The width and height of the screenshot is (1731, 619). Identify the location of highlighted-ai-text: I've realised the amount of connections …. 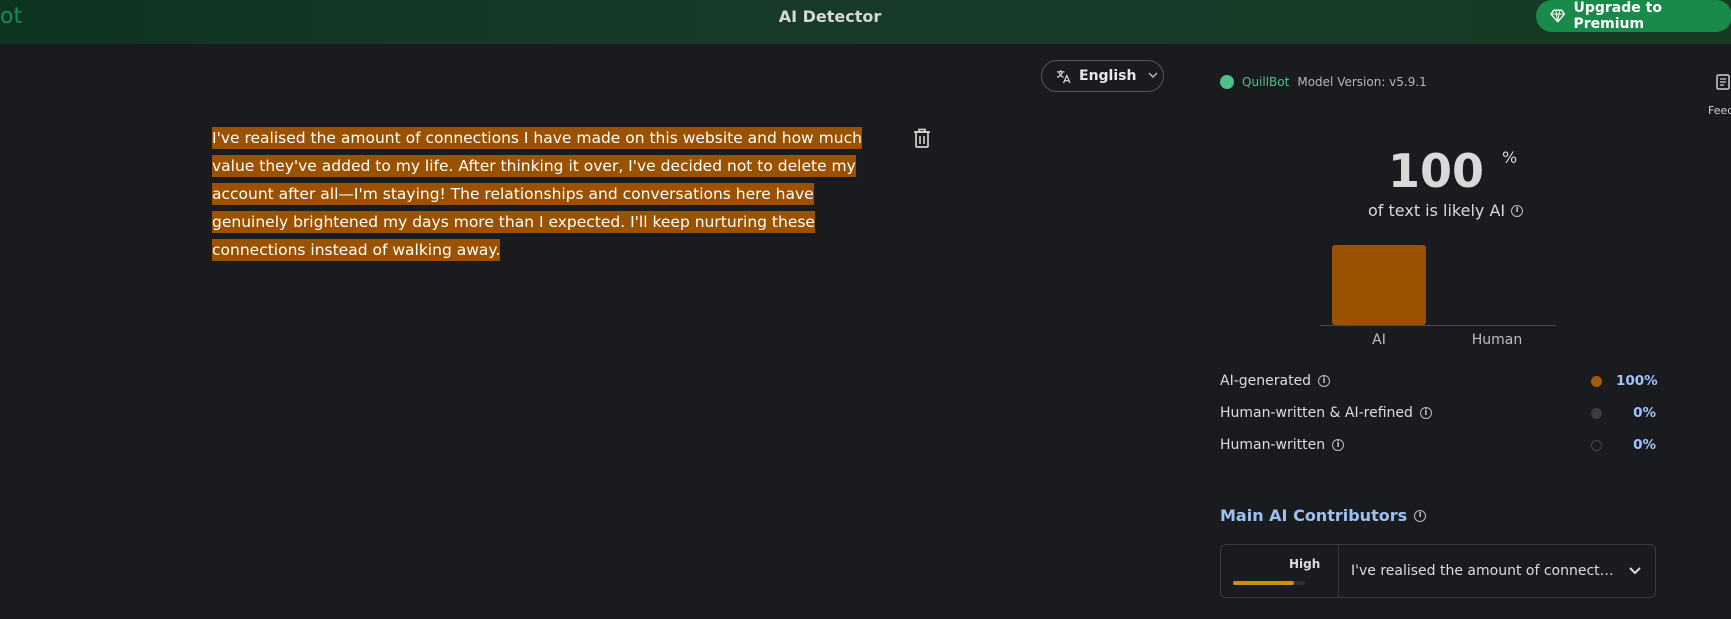
(537, 194).